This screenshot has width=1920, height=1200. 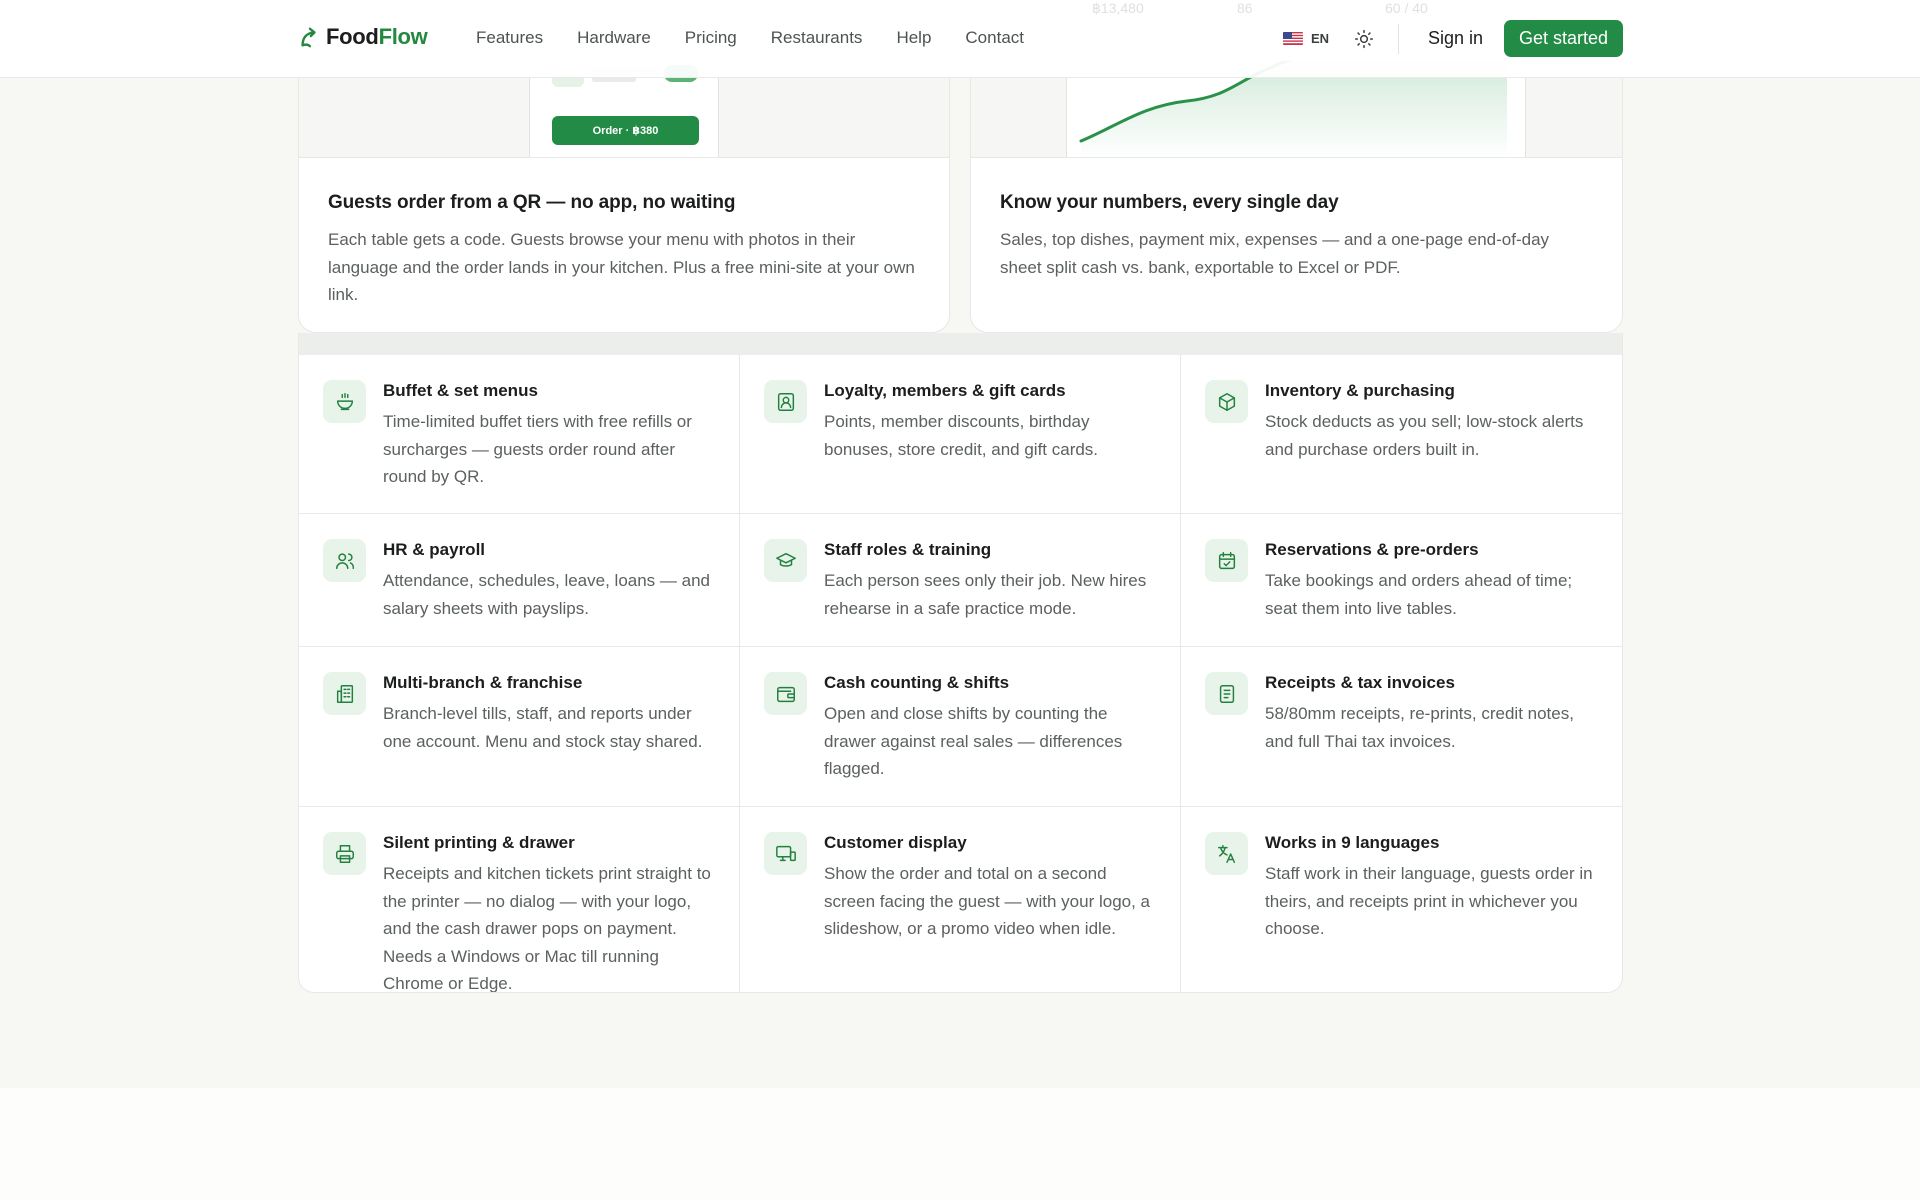 I want to click on feature-title: Multi-branch & franchise, so click(x=483, y=682).